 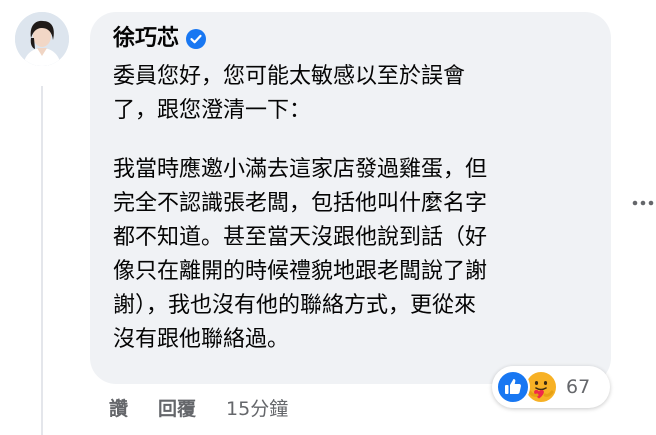 I want to click on comment-line: 沒有跟他聯絡過。, so click(x=201, y=339).